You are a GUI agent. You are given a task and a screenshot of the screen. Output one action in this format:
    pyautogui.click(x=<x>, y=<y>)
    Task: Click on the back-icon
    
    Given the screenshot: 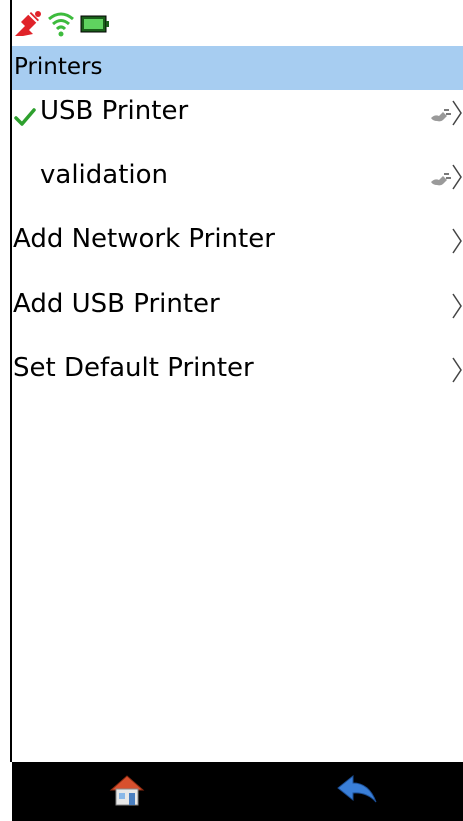 What is the action you would take?
    pyautogui.click(x=357, y=792)
    